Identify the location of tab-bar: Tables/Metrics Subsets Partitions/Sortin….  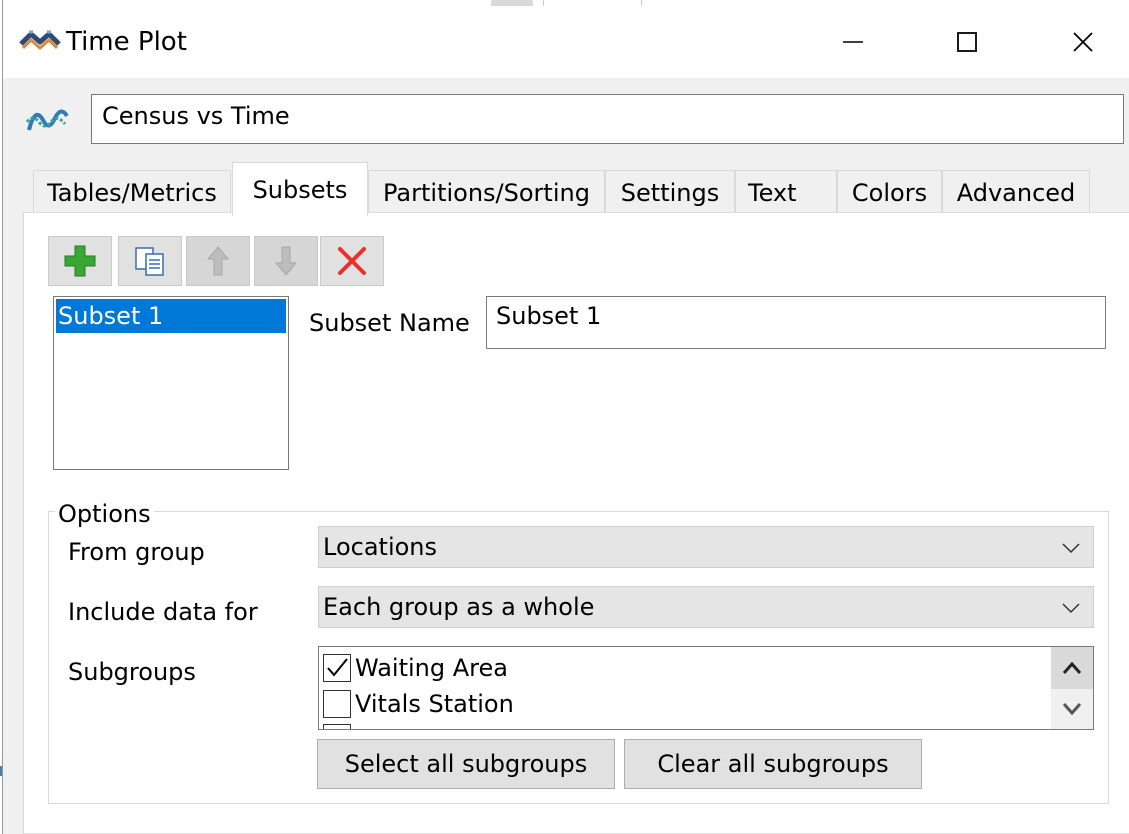
(566, 189).